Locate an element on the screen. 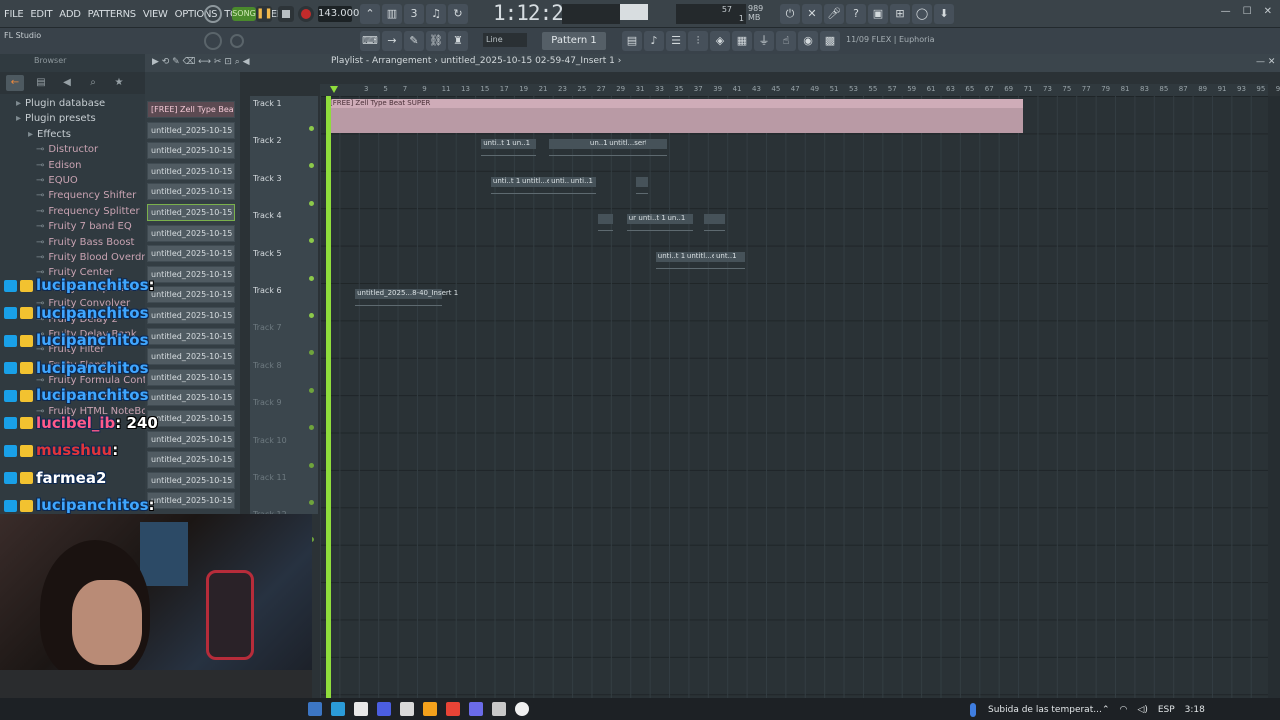  notepad-app-icon is located at coordinates (361, 709).